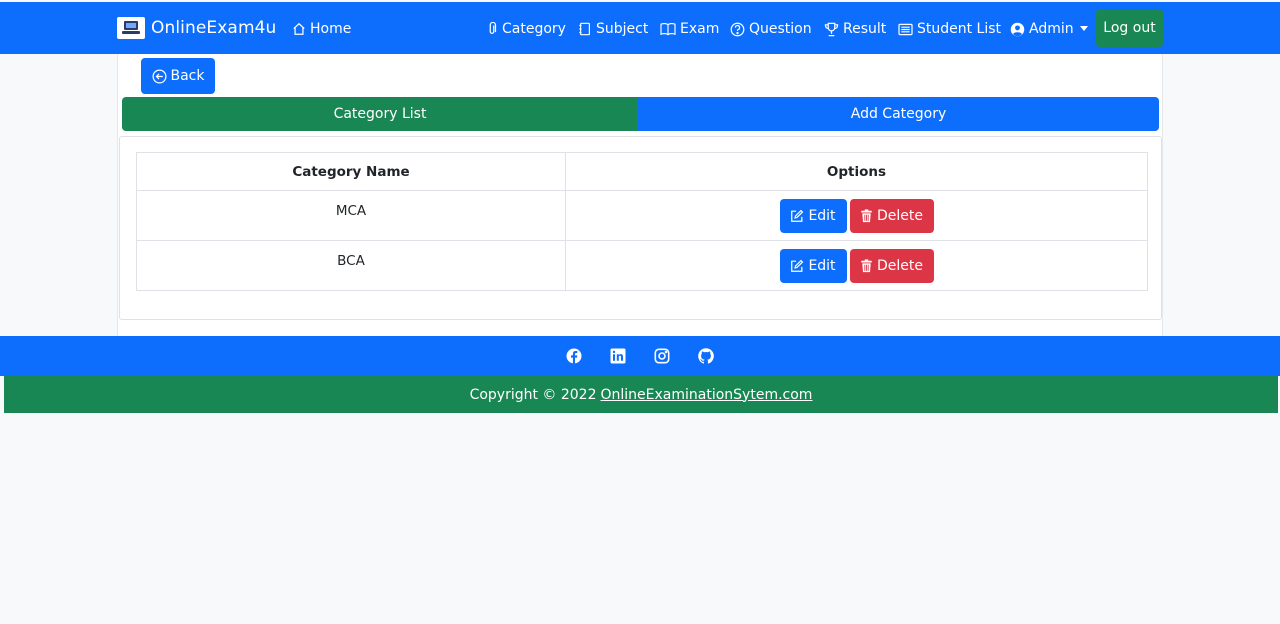 The height and width of the screenshot is (624, 1280). I want to click on footer-social-bar, so click(640, 356).